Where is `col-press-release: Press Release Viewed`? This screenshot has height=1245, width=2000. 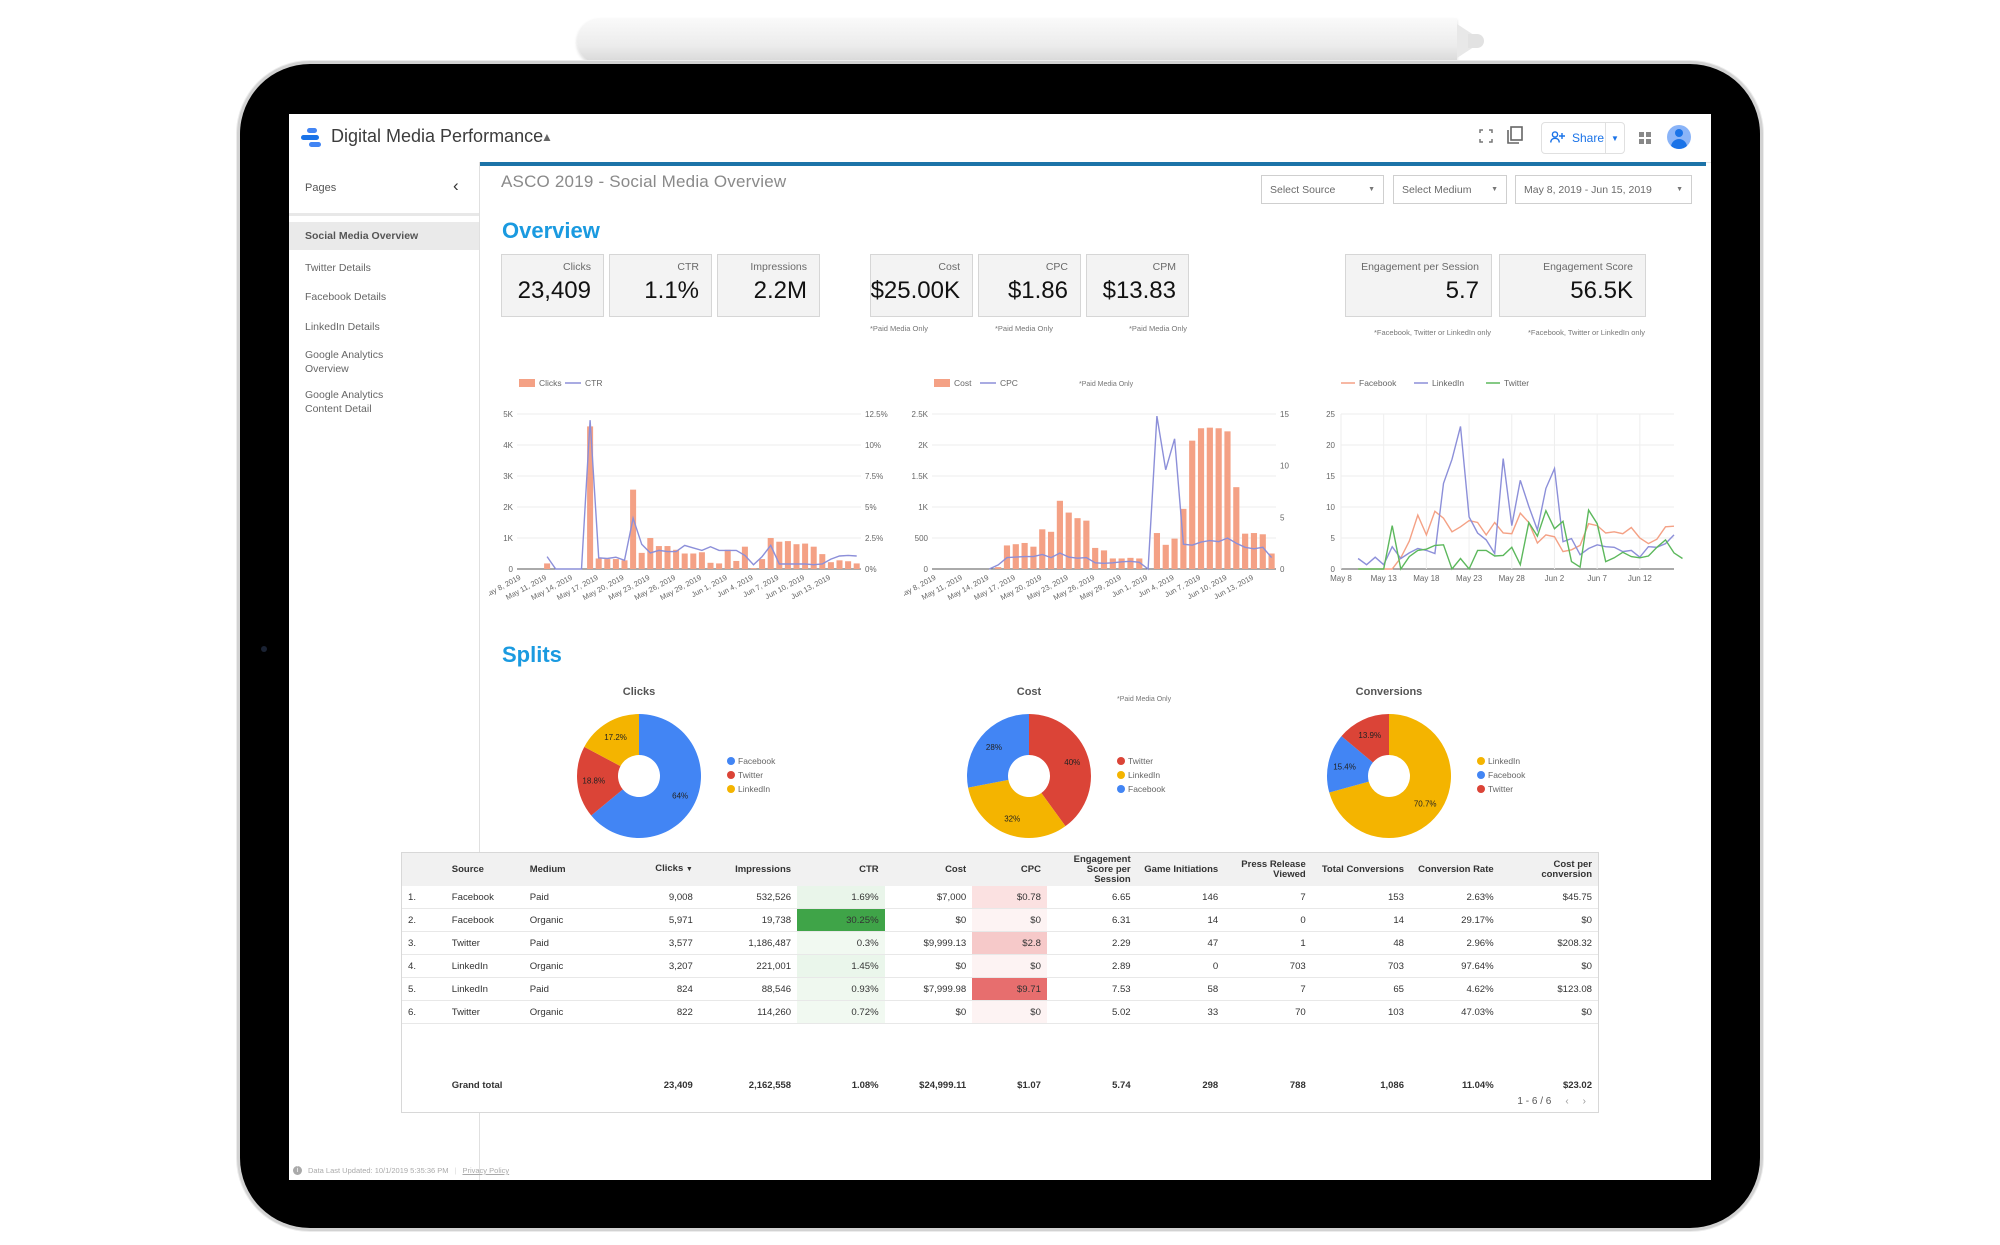 col-press-release: Press Release Viewed is located at coordinates (1268, 869).